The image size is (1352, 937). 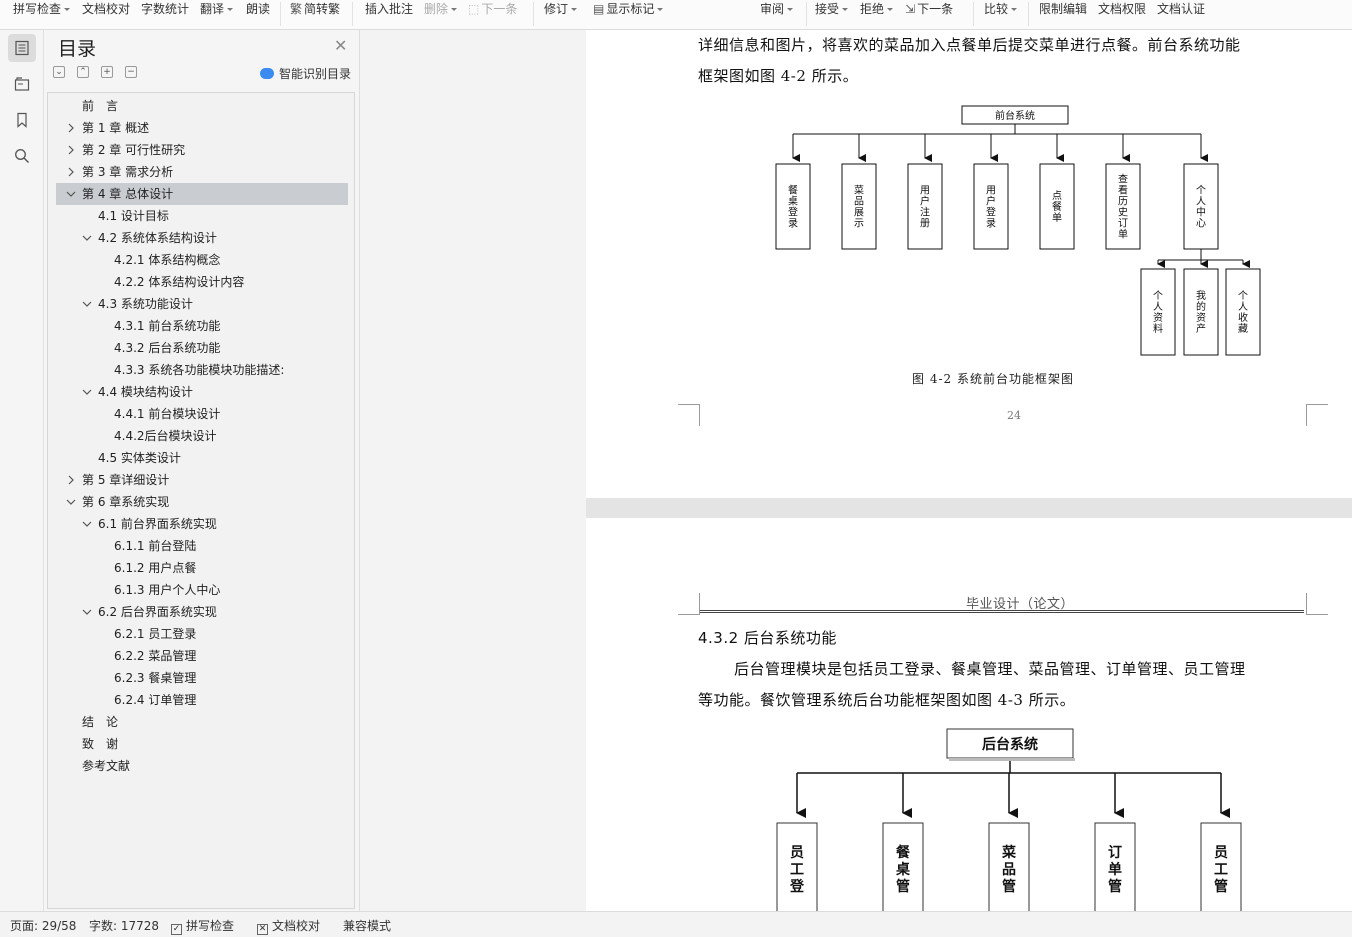 What do you see at coordinates (128, 172) in the screenshot?
I see `toc-item-label: 第 3 章 需求分析` at bounding box center [128, 172].